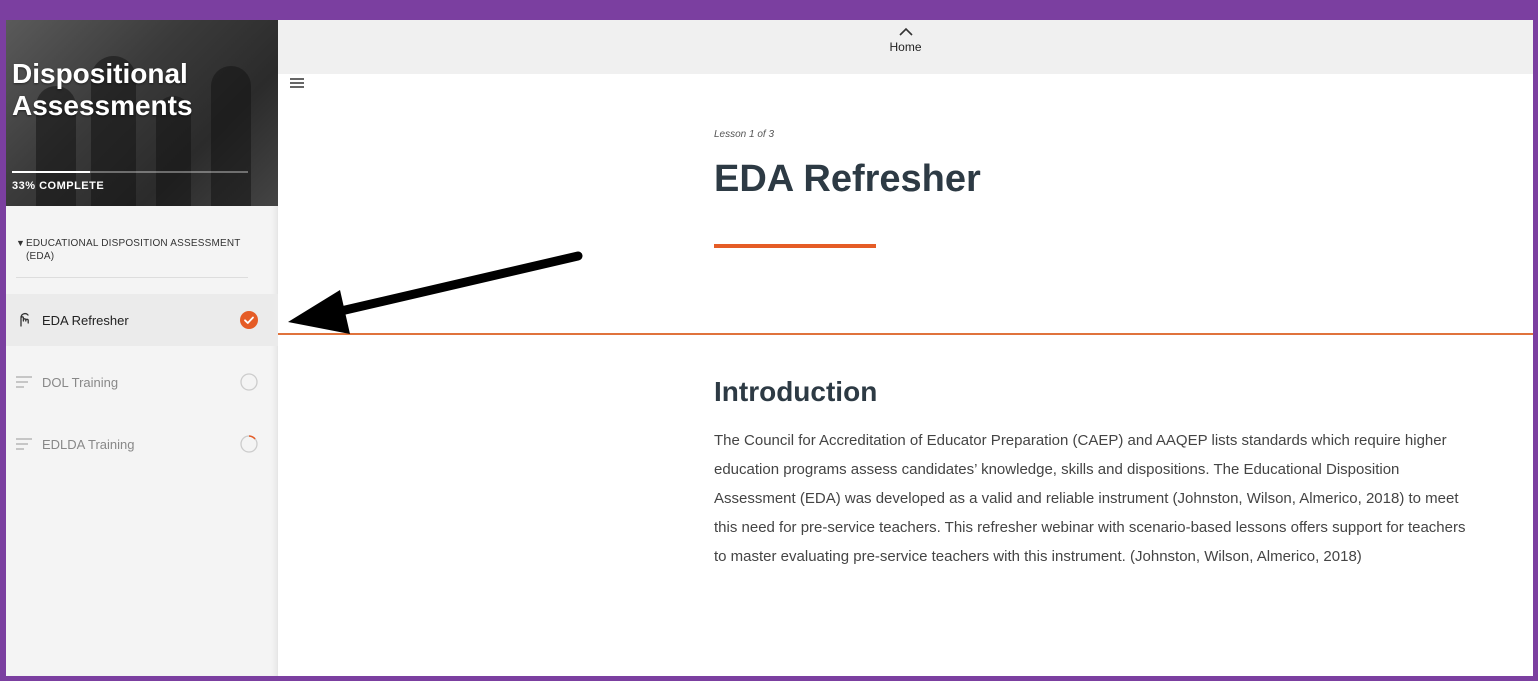 The width and height of the screenshot is (1538, 681). What do you see at coordinates (744, 134) in the screenshot?
I see `lesson-count: Lesson 1 of 3` at bounding box center [744, 134].